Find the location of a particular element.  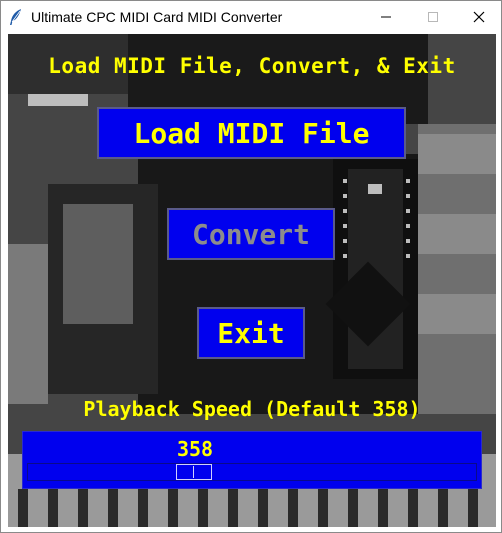

maximize-button is located at coordinates (433, 17).